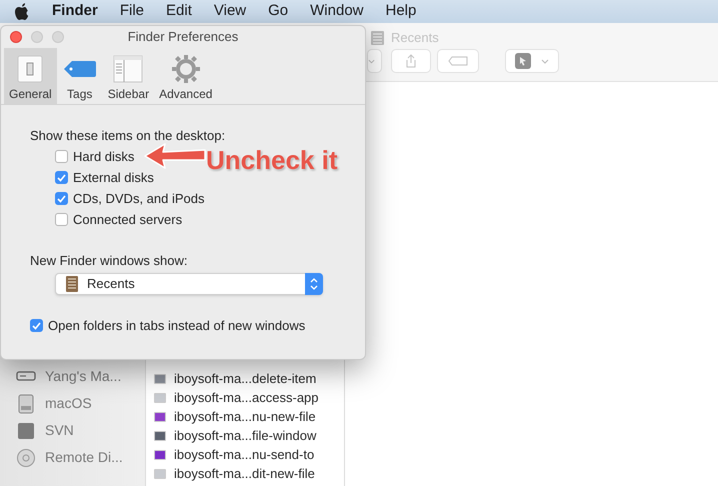  What do you see at coordinates (68, 403) in the screenshot?
I see `sidebar-item: macOS` at bounding box center [68, 403].